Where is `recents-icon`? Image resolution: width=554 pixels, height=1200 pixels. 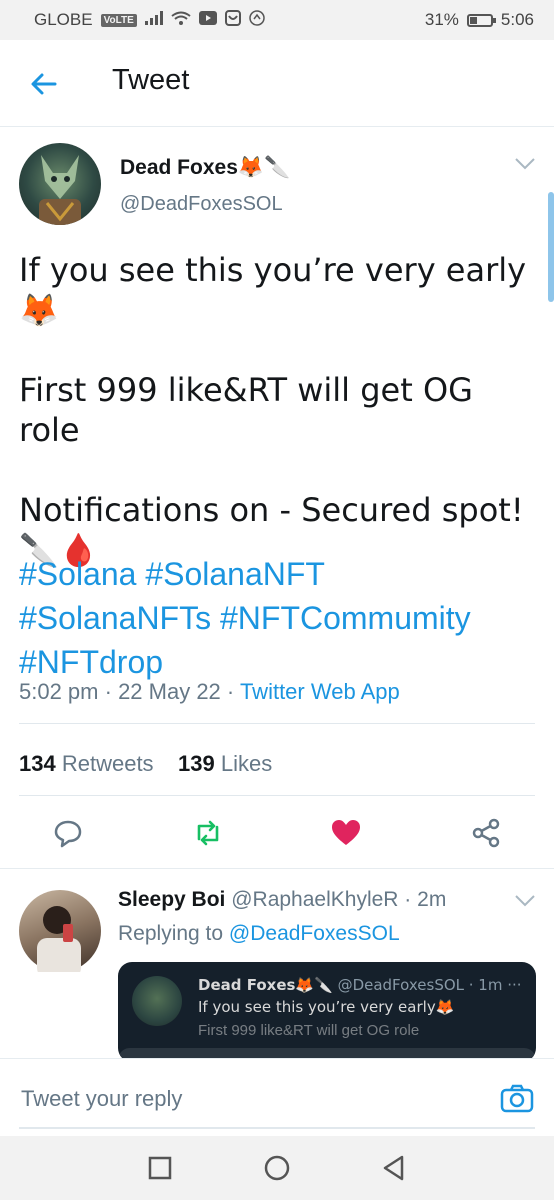
recents-icon is located at coordinates (160, 1168).